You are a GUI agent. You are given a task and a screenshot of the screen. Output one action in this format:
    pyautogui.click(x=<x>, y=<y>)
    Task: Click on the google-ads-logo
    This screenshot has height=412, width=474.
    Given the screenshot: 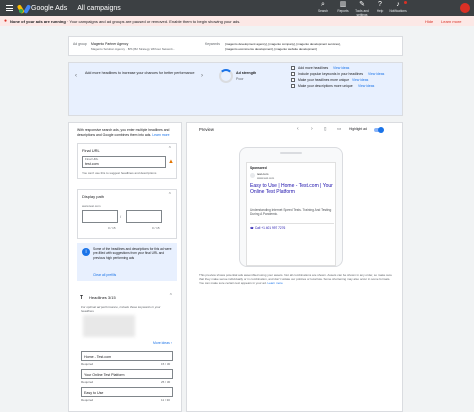 What is the action you would take?
    pyautogui.click(x=24, y=8)
    